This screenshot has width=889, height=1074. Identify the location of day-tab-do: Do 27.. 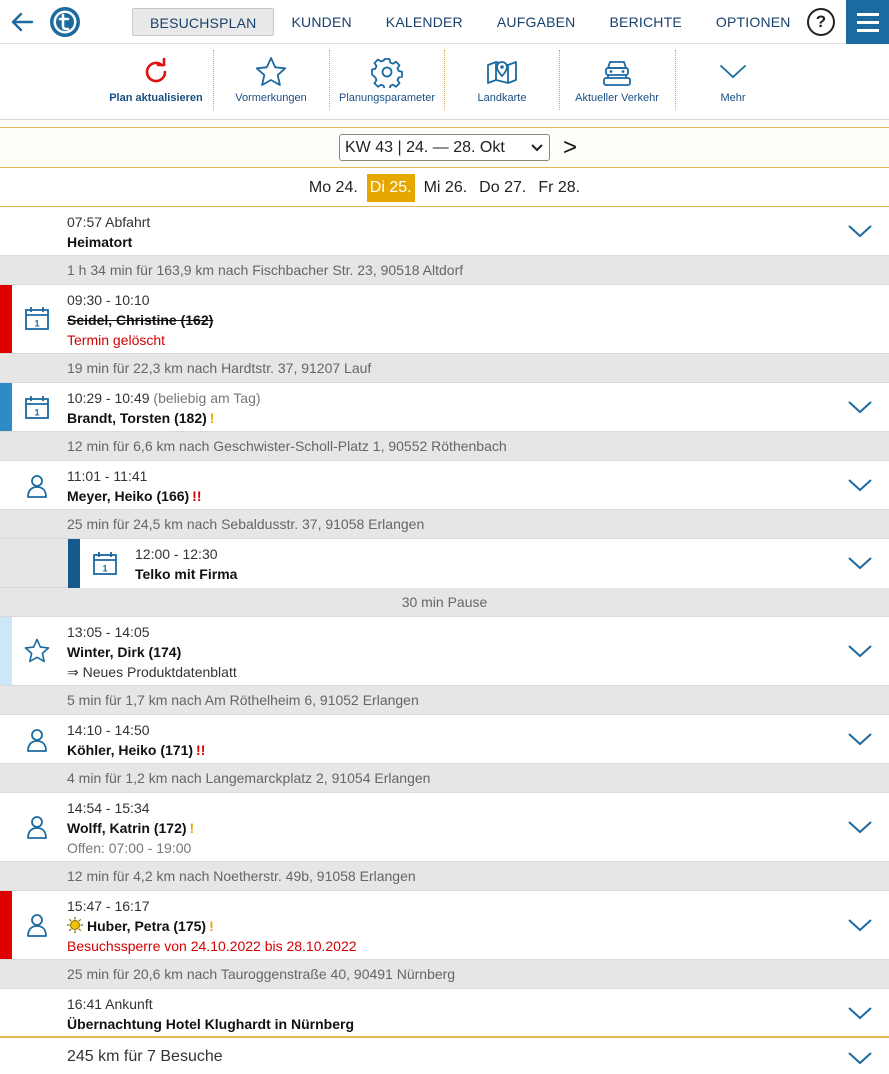
(502, 188).